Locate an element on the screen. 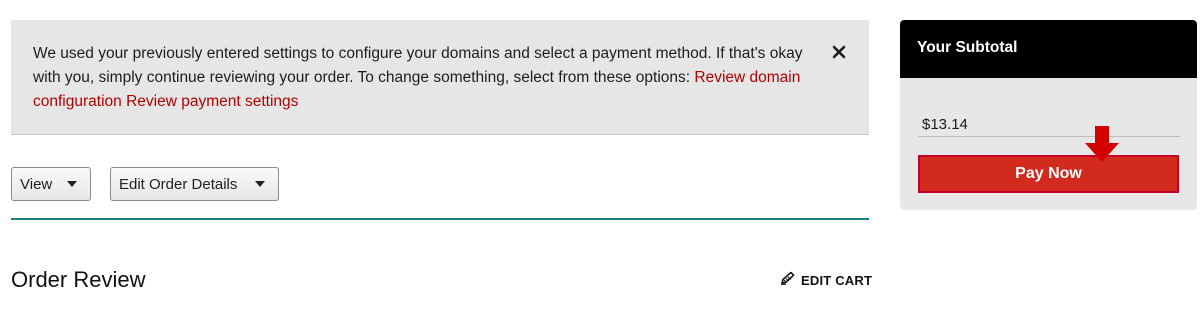 The image size is (1202, 309). page-title: Order Review is located at coordinates (78, 279).